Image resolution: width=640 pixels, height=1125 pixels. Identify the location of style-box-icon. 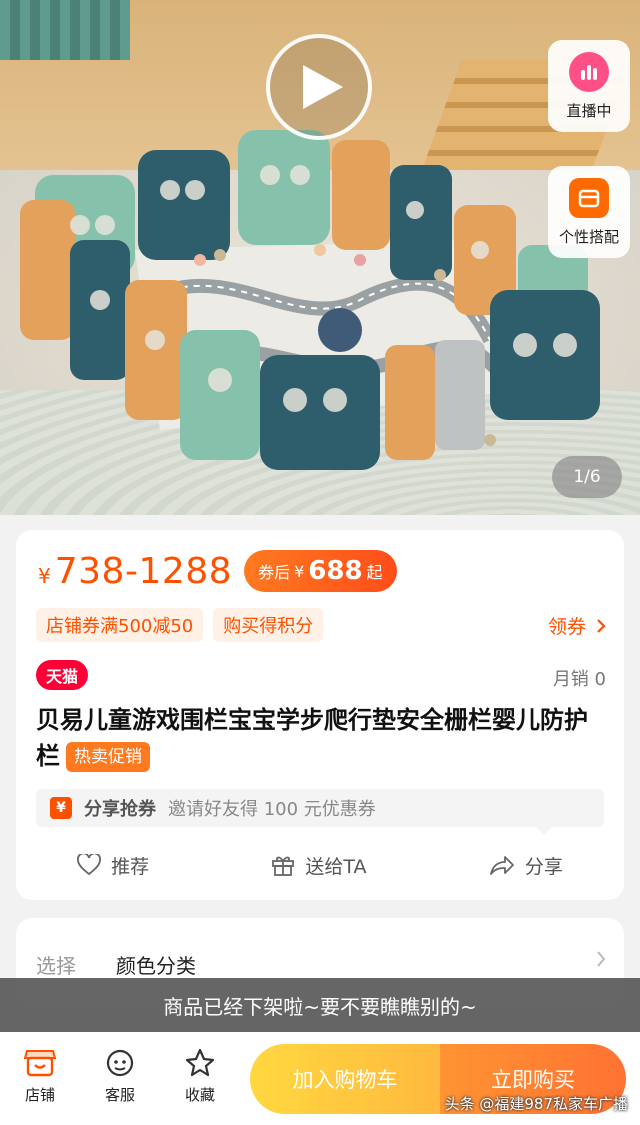
(589, 197).